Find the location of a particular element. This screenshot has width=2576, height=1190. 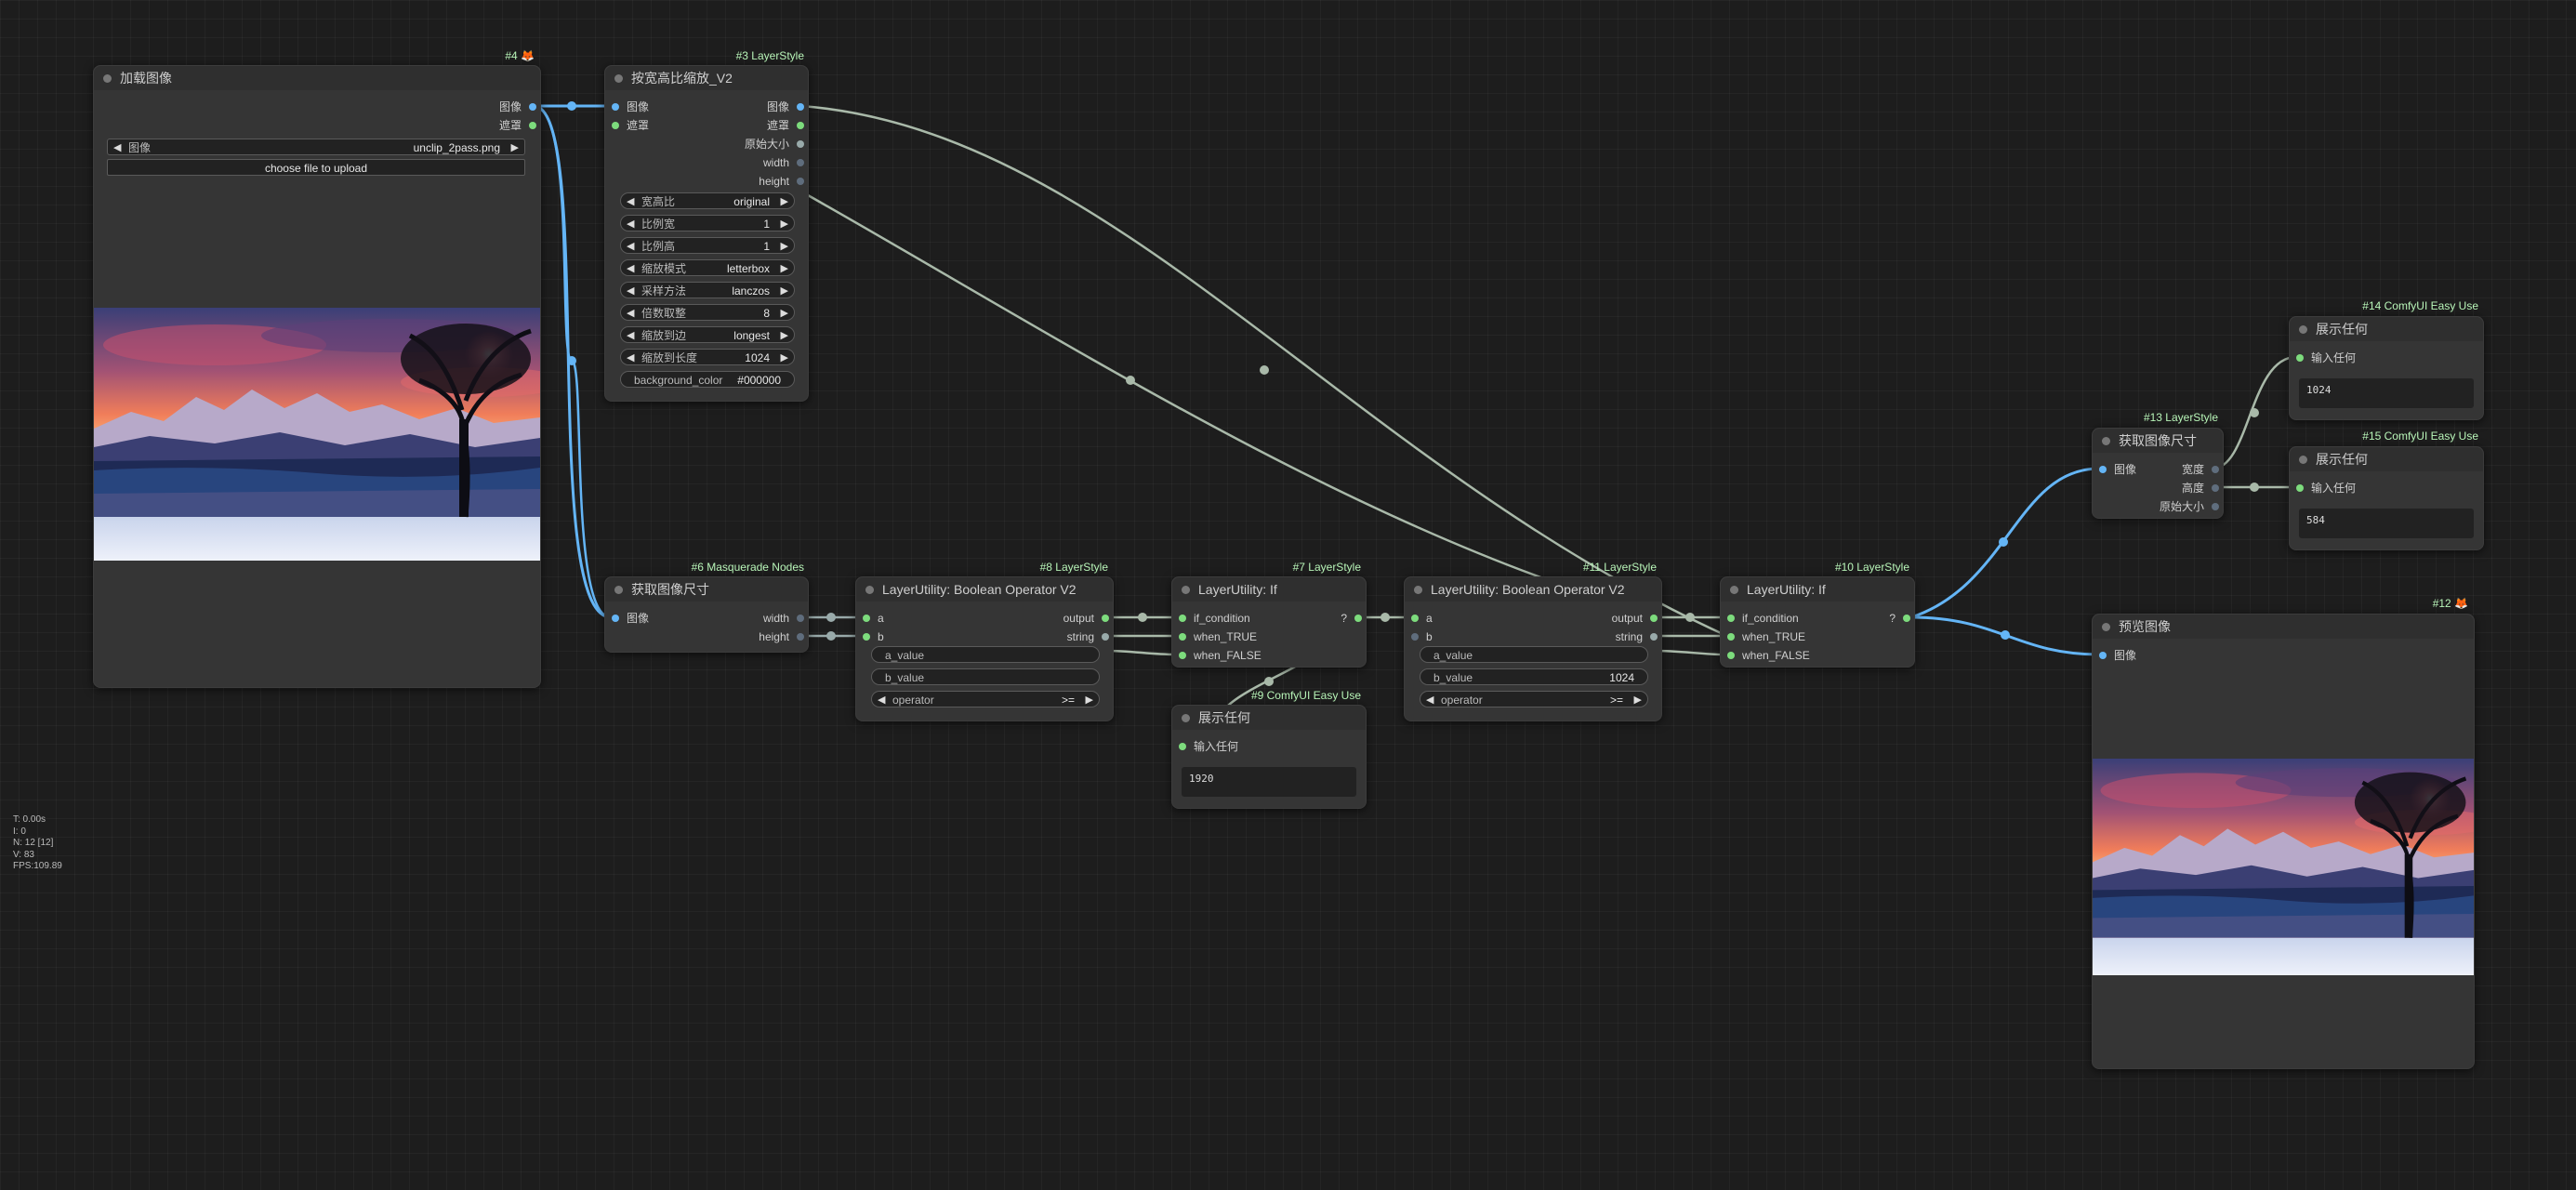

widget-ratio-height: ◀ 比例高 1 ▶ is located at coordinates (707, 245).